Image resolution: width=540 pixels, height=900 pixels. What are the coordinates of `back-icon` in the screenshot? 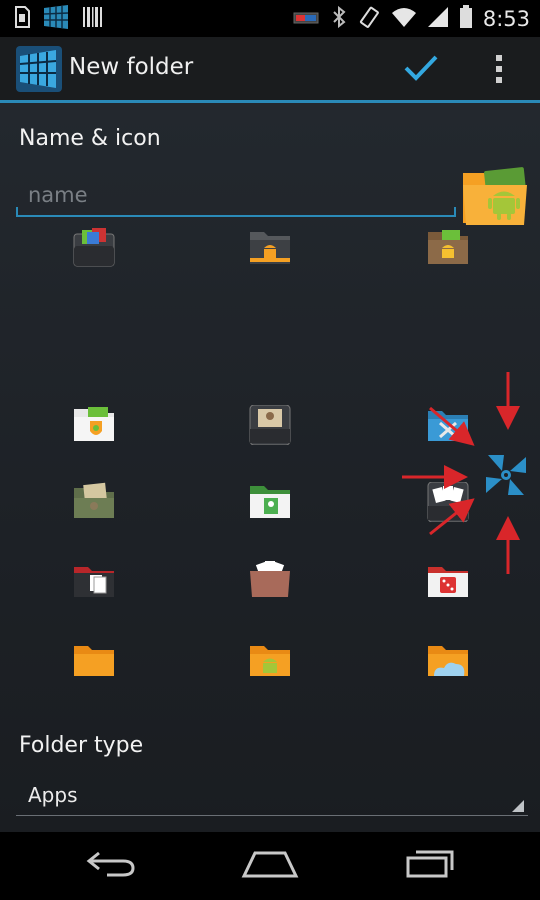 It's located at (111, 866).